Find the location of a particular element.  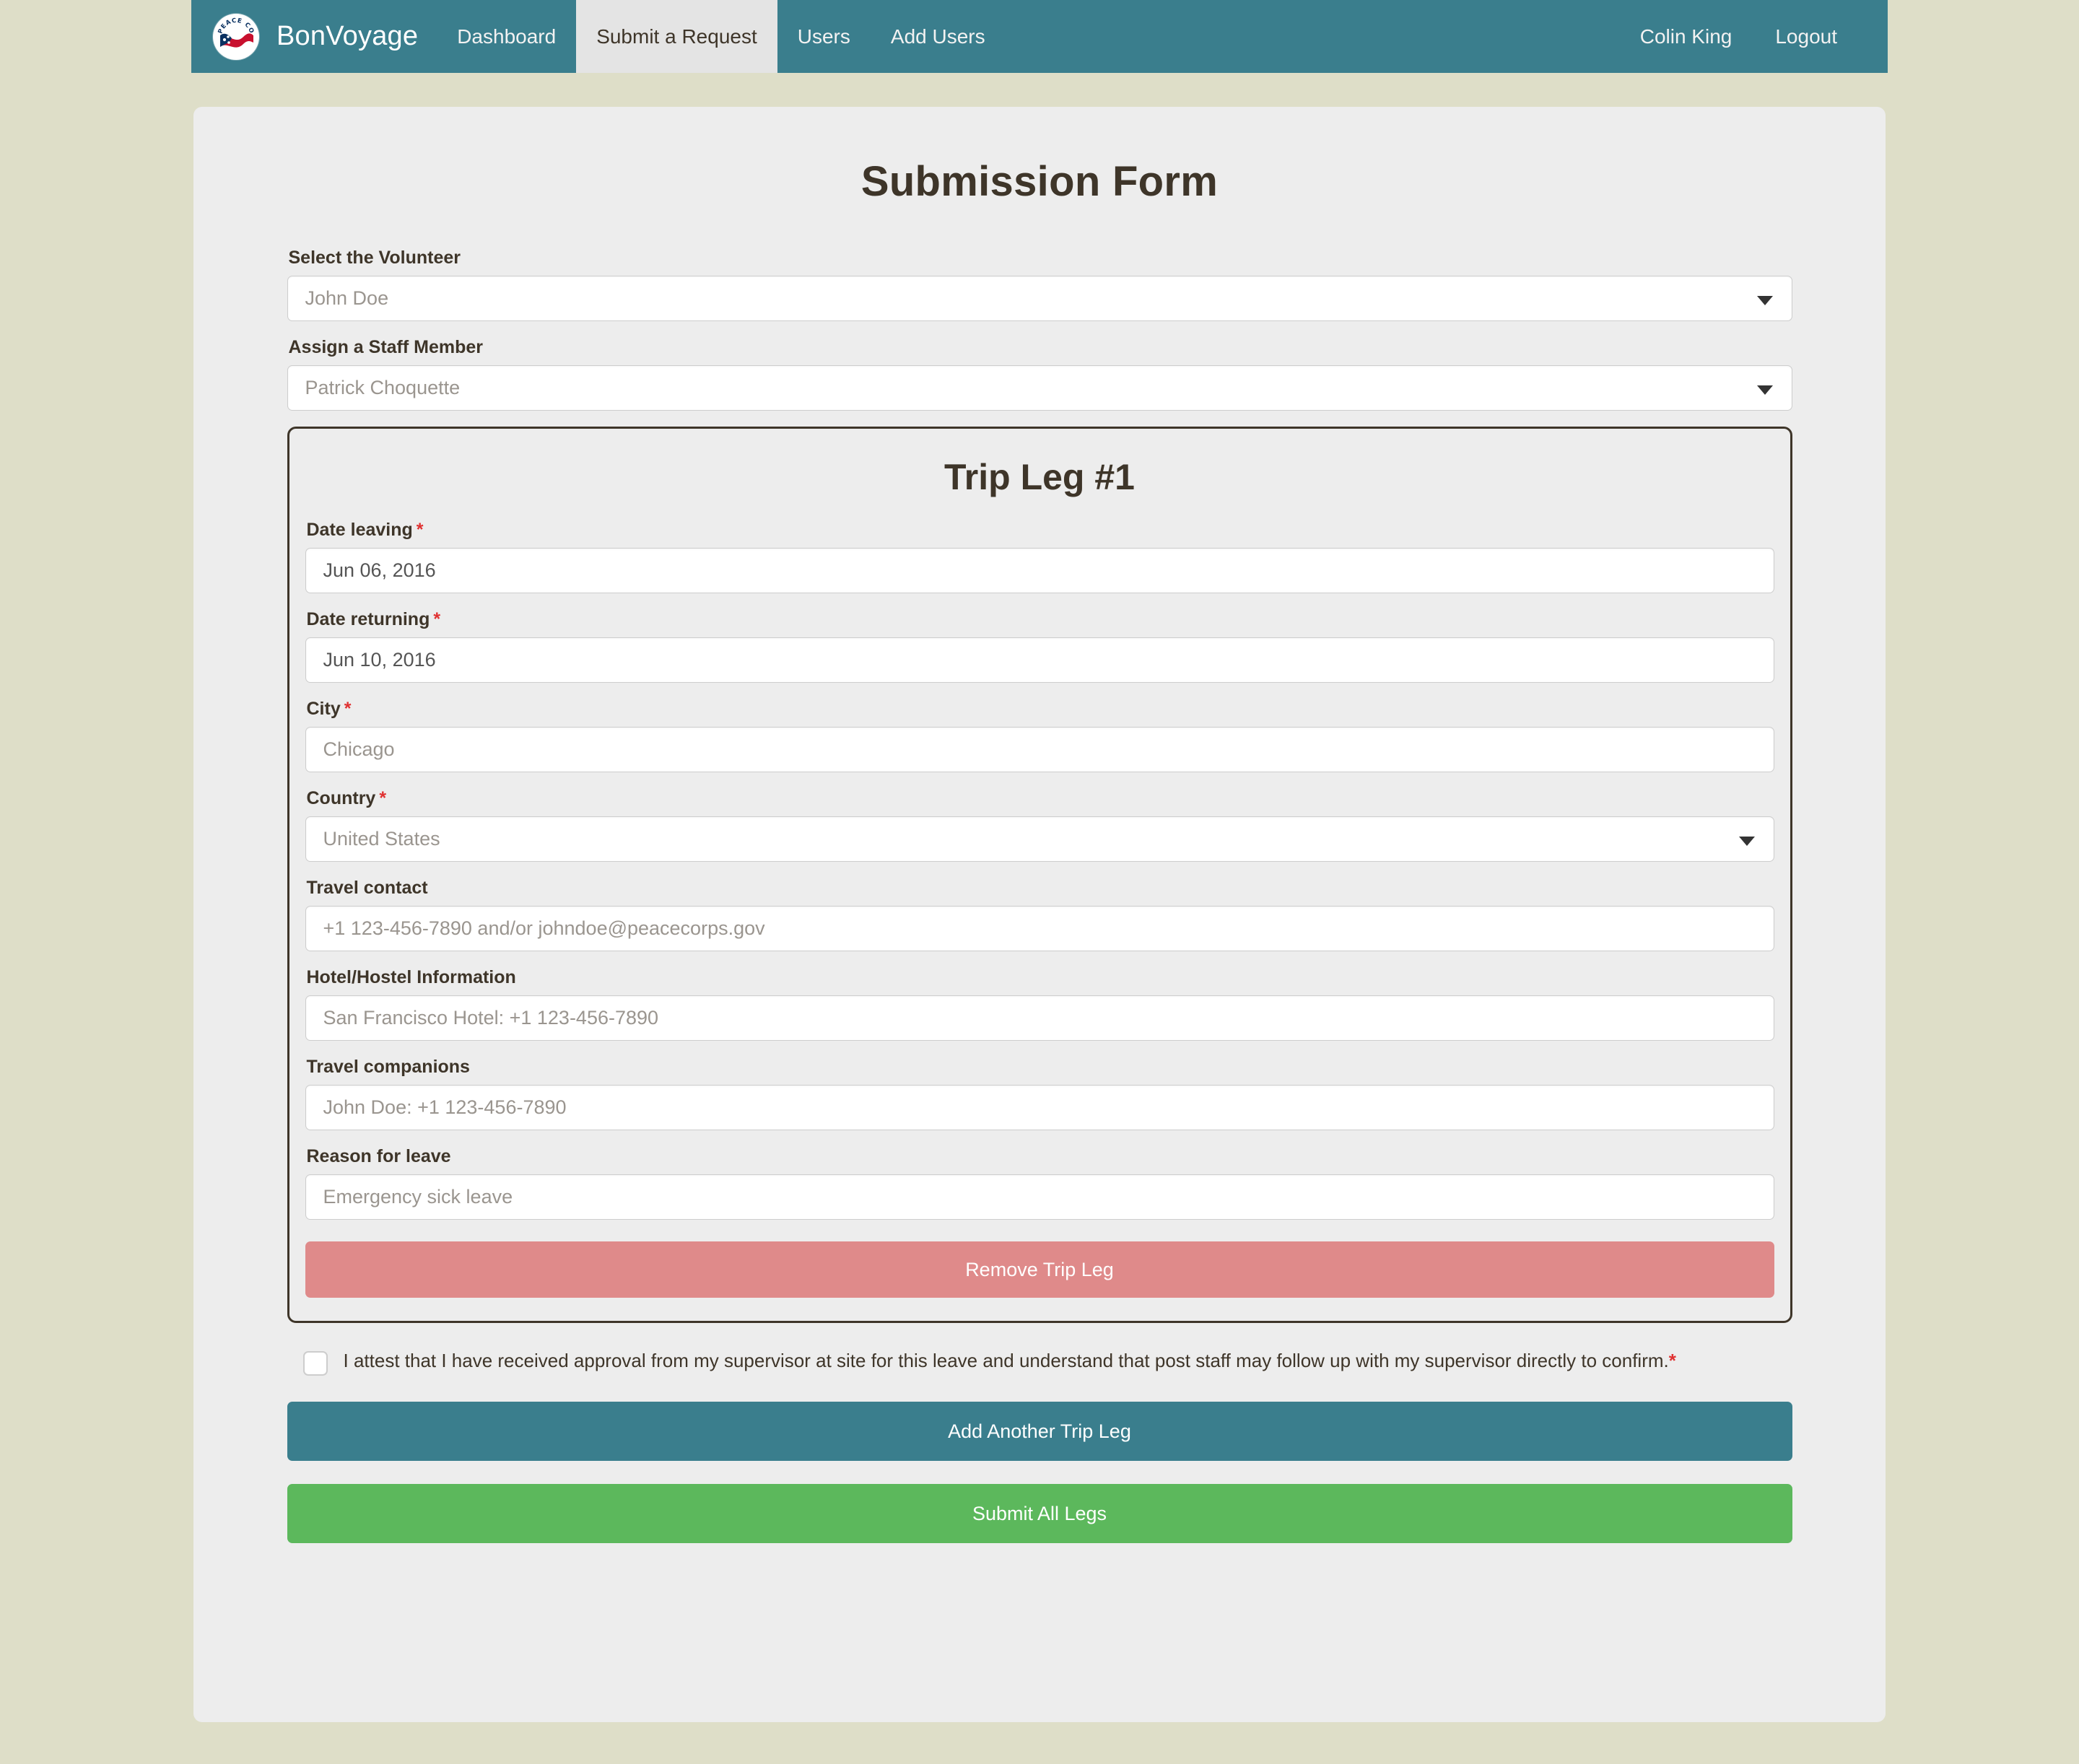

submit-row: Submit All Legs is located at coordinates (1039, 1513).